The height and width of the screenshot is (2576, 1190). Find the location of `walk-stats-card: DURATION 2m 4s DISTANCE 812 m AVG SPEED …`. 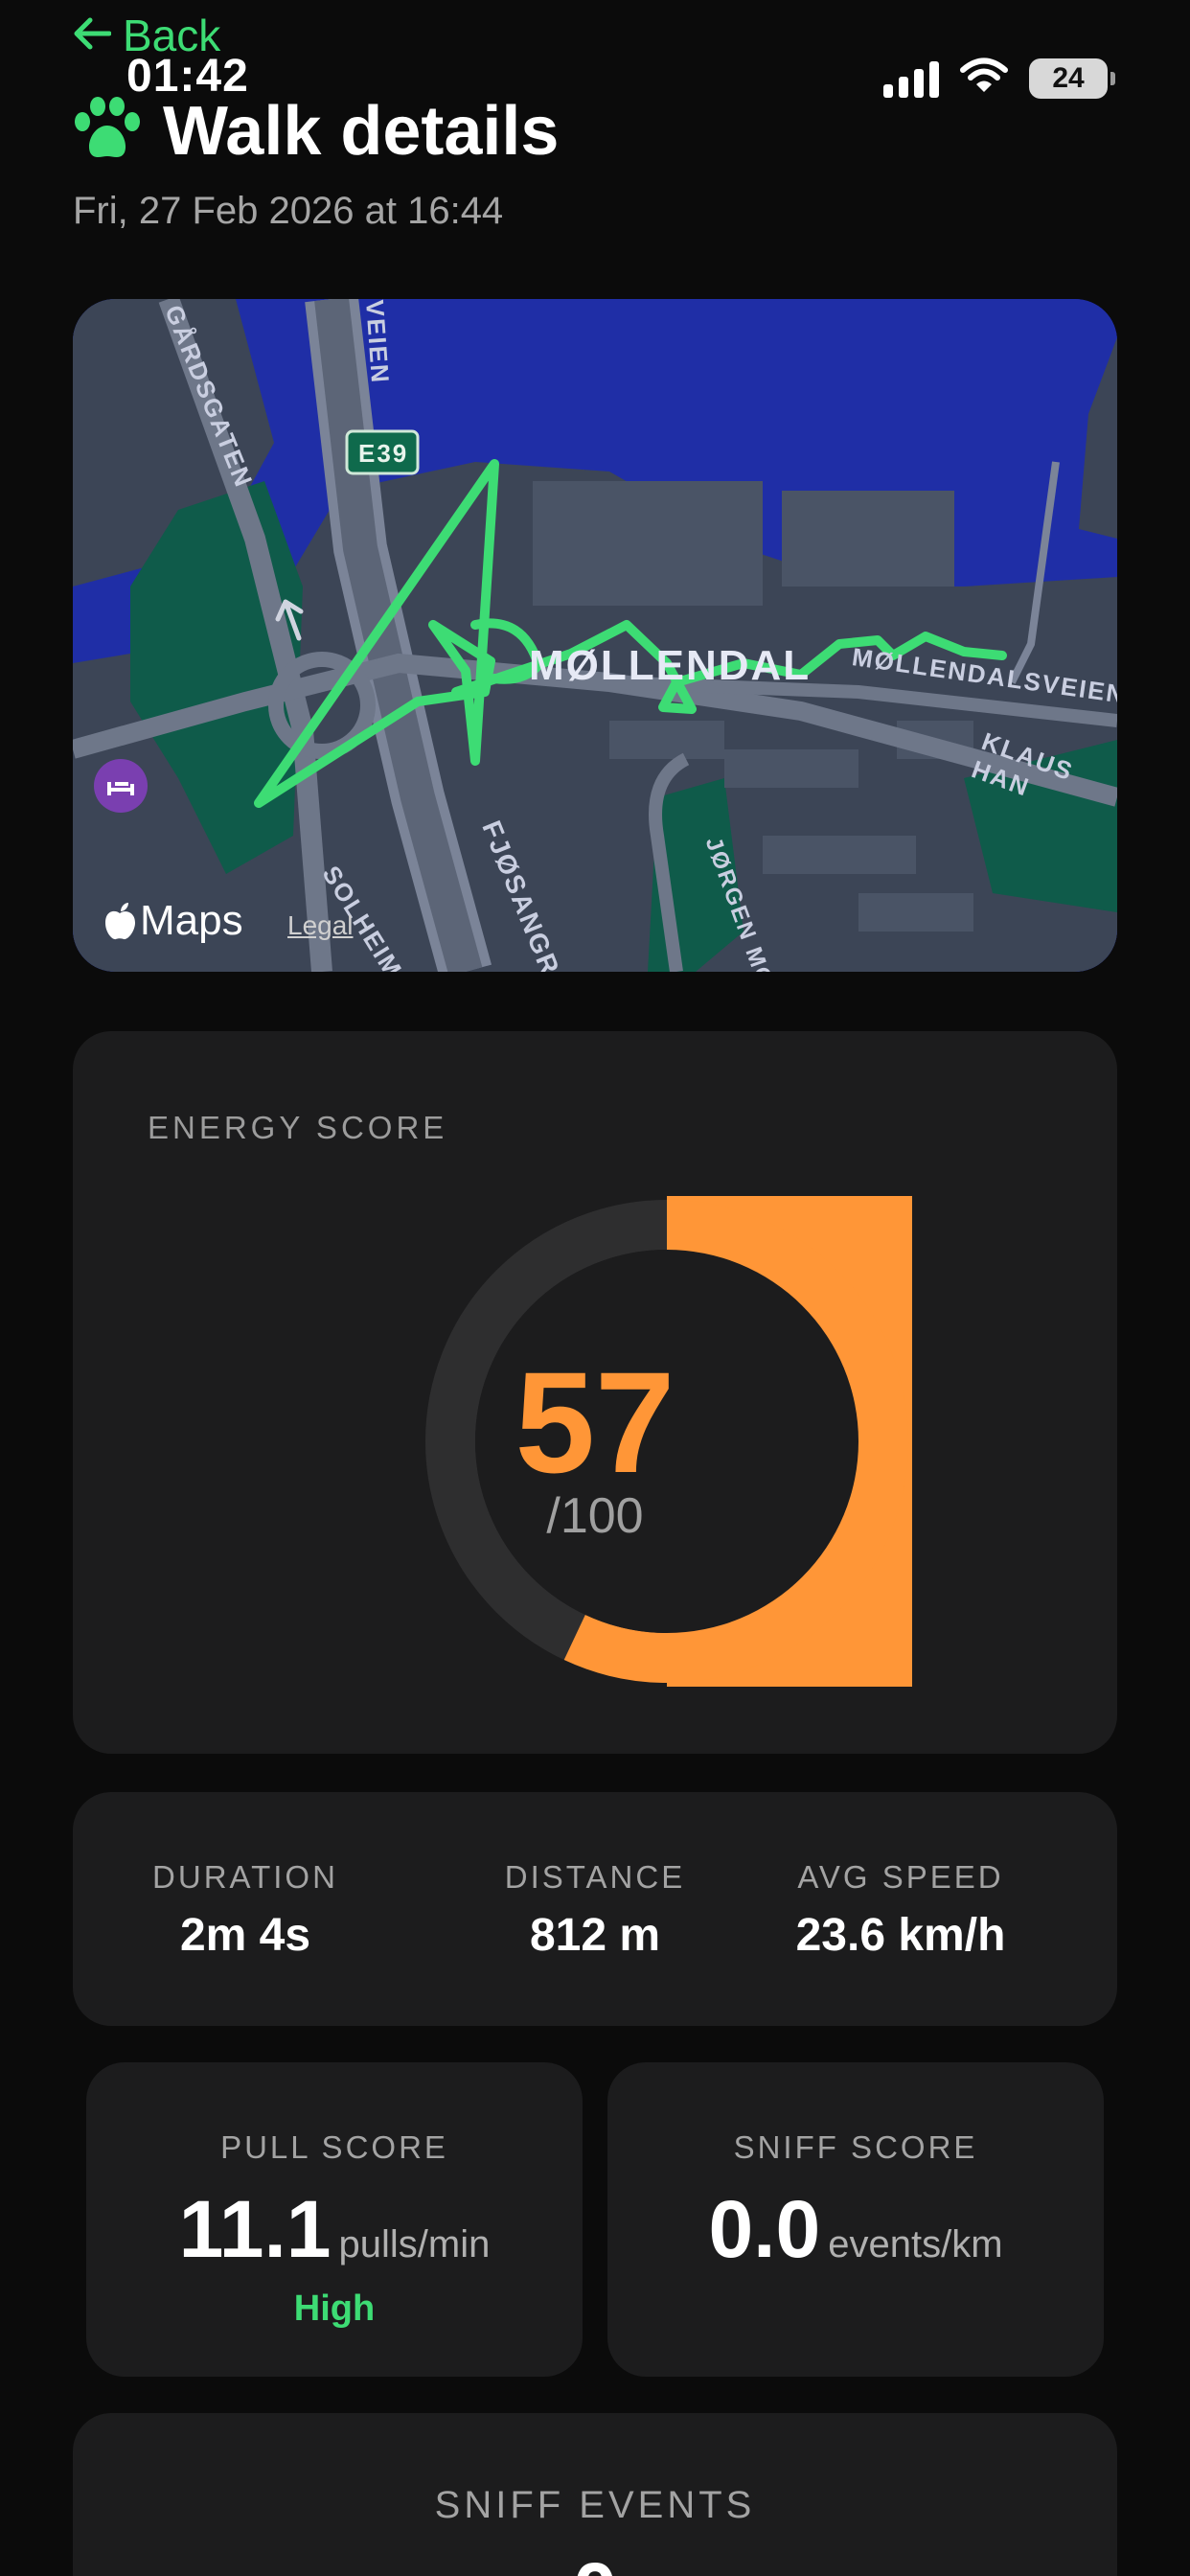

walk-stats-card: DURATION 2m 4s DISTANCE 812 m AVG SPEED … is located at coordinates (595, 1909).